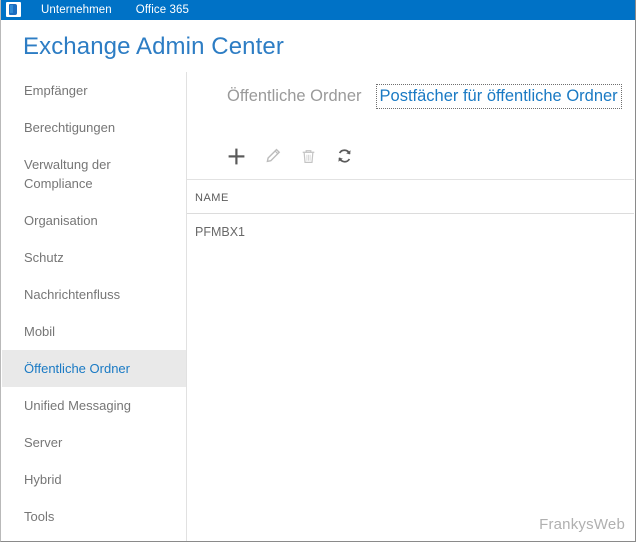  What do you see at coordinates (410, 197) in the screenshot?
I see `grid-header-row: NAME` at bounding box center [410, 197].